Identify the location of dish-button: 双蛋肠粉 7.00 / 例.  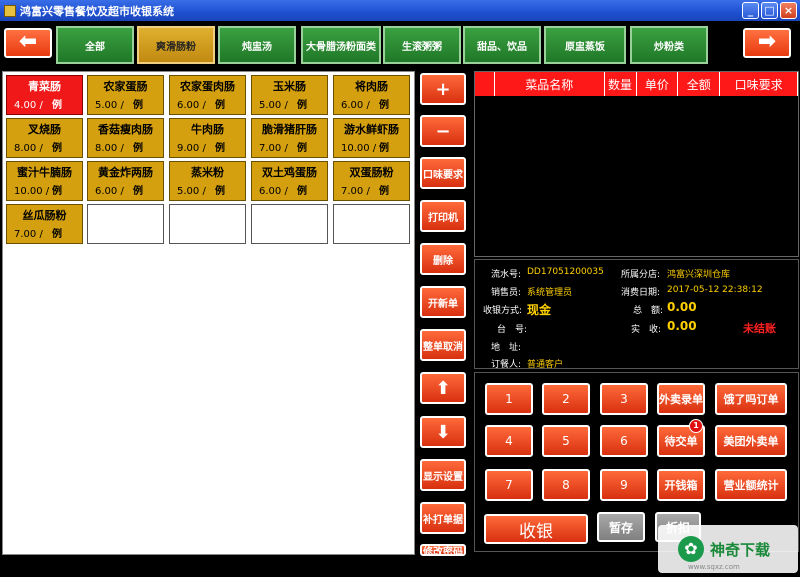
(371, 181).